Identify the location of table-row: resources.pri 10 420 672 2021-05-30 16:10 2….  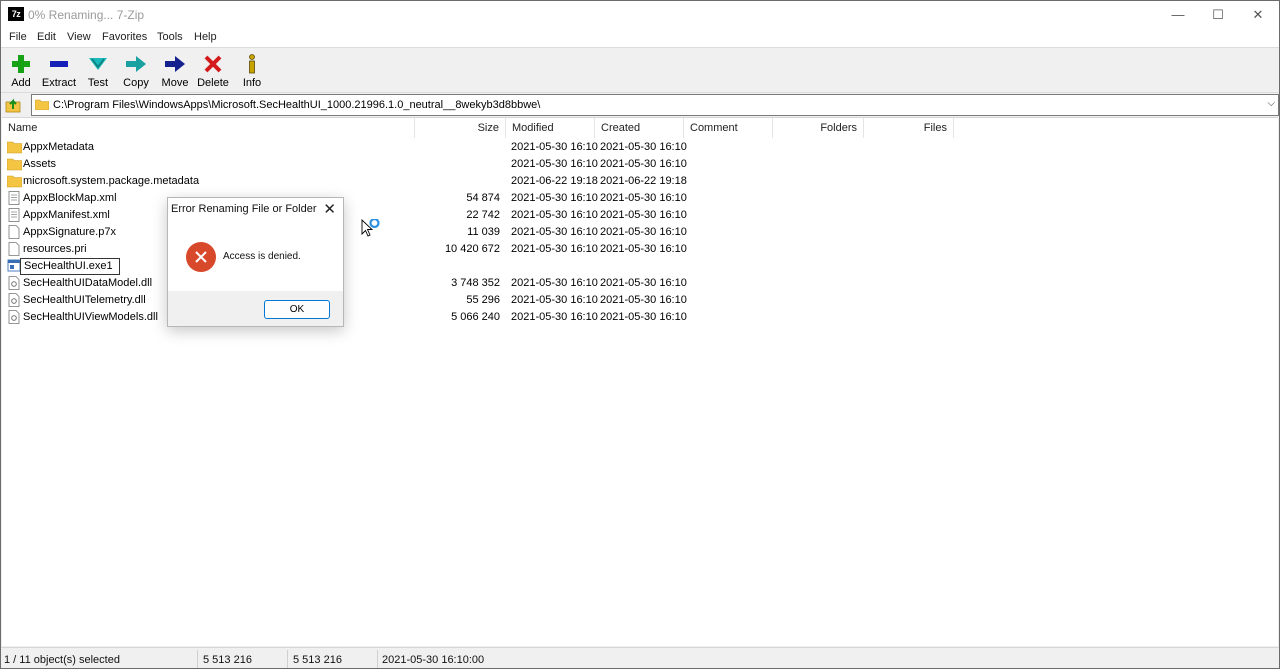
(352, 249).